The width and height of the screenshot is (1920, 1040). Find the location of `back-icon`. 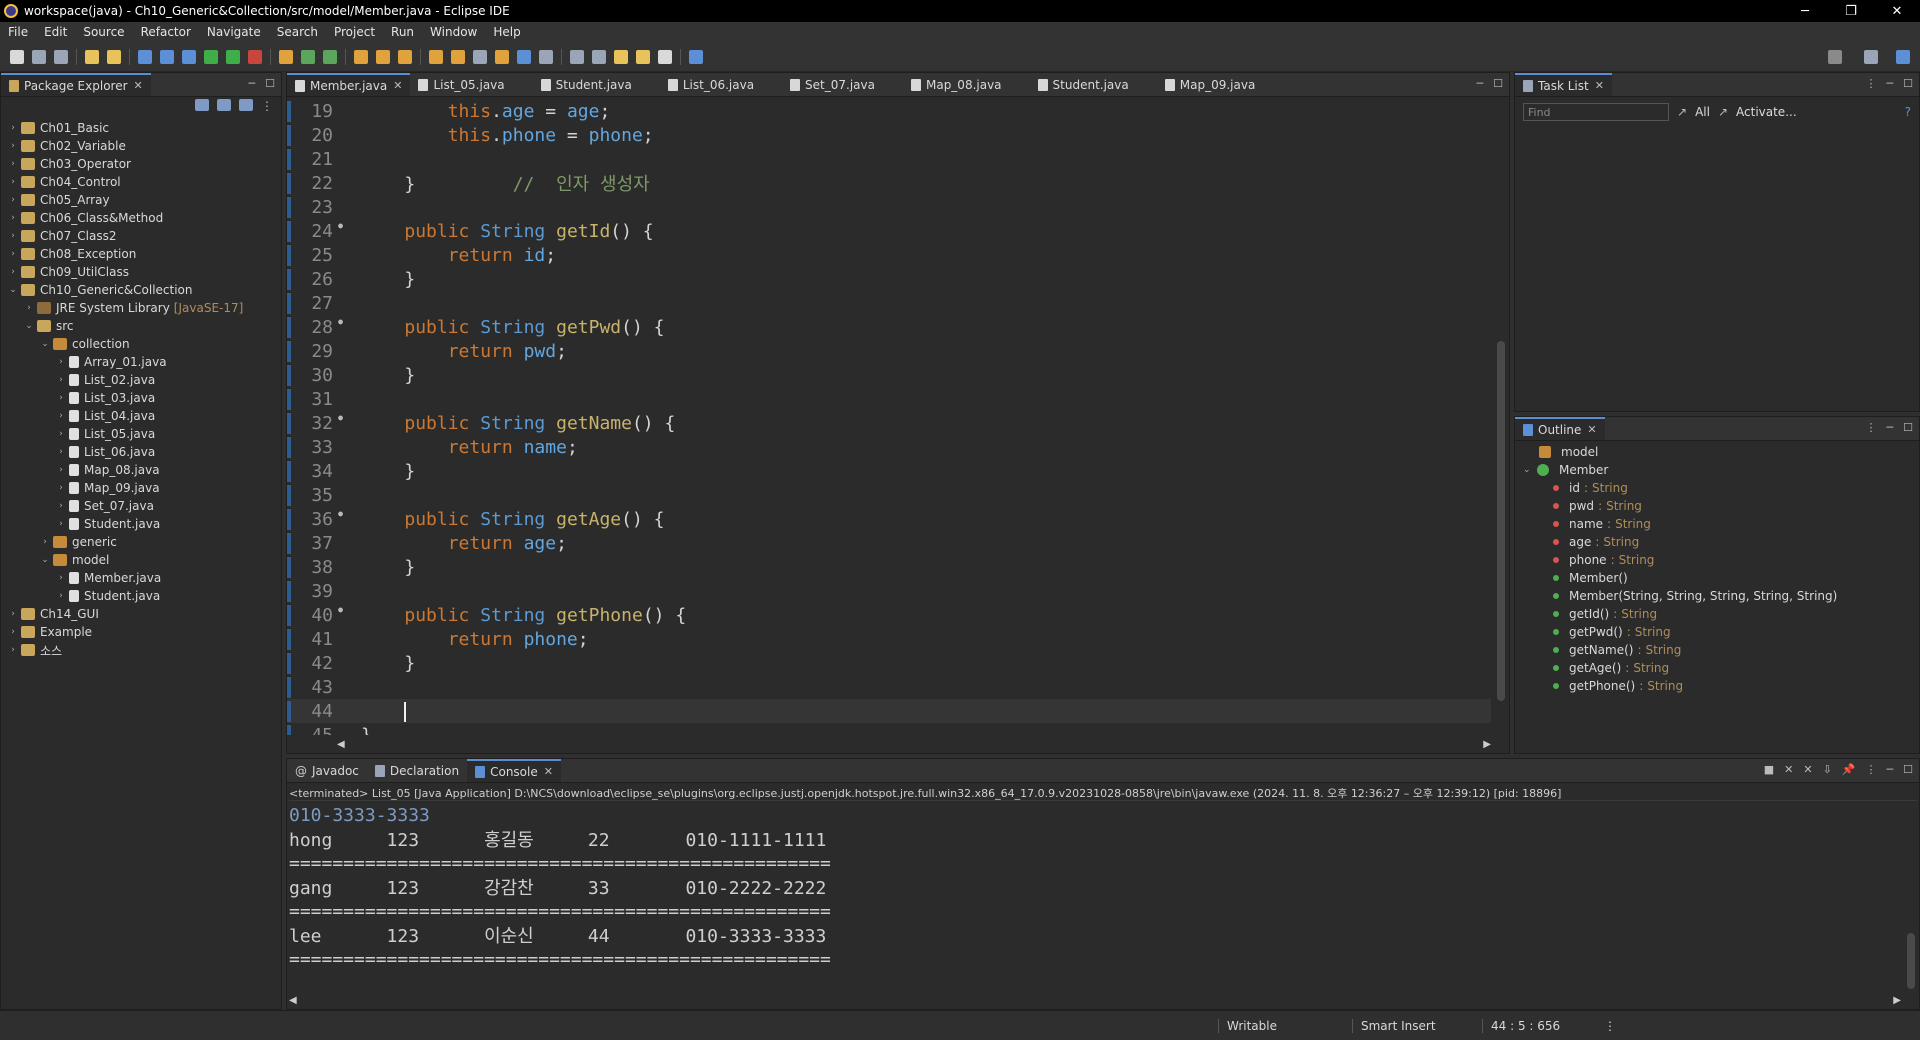

back-icon is located at coordinates (643, 56).